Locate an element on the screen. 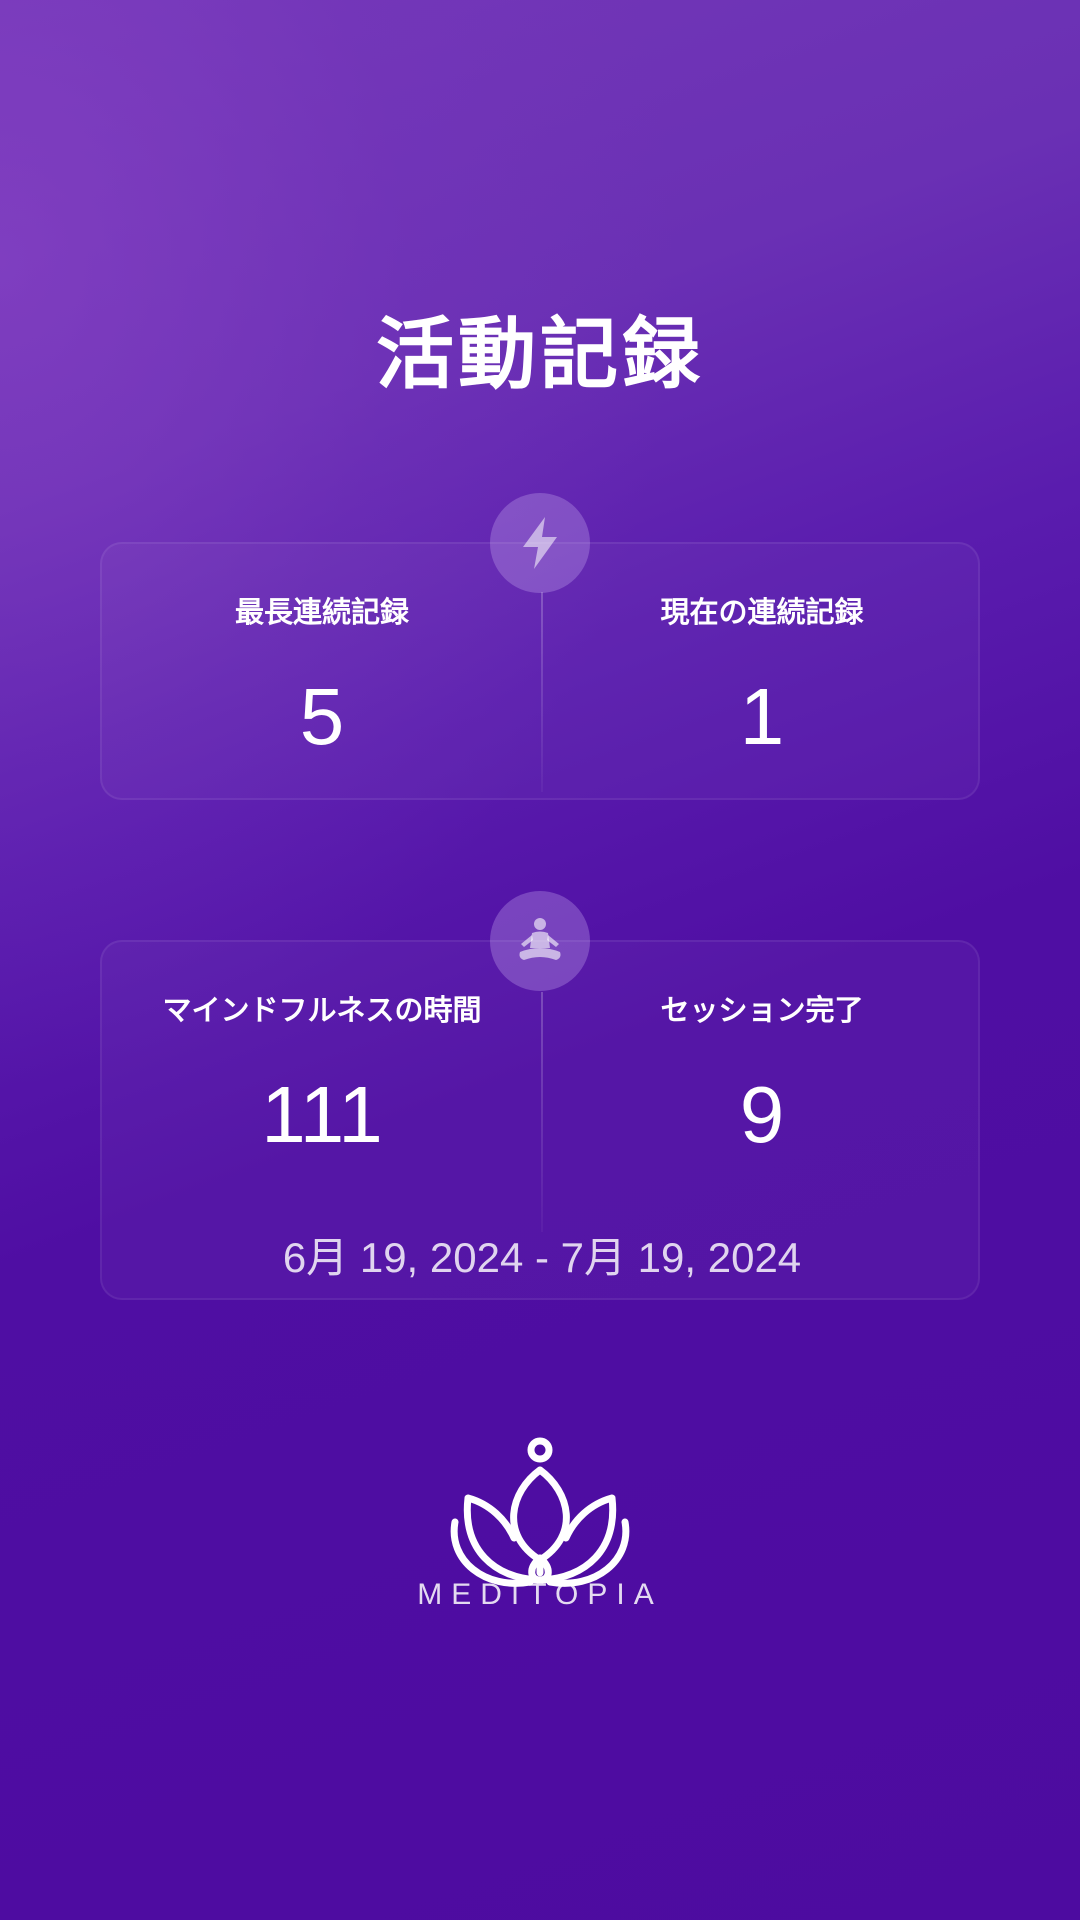 The width and height of the screenshot is (1080, 1920). longest-streak-stat: 最長連続記録 5 is located at coordinates (322, 677).